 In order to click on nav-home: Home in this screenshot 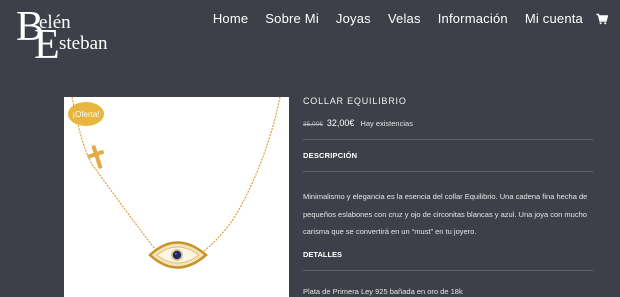, I will do `click(230, 18)`.